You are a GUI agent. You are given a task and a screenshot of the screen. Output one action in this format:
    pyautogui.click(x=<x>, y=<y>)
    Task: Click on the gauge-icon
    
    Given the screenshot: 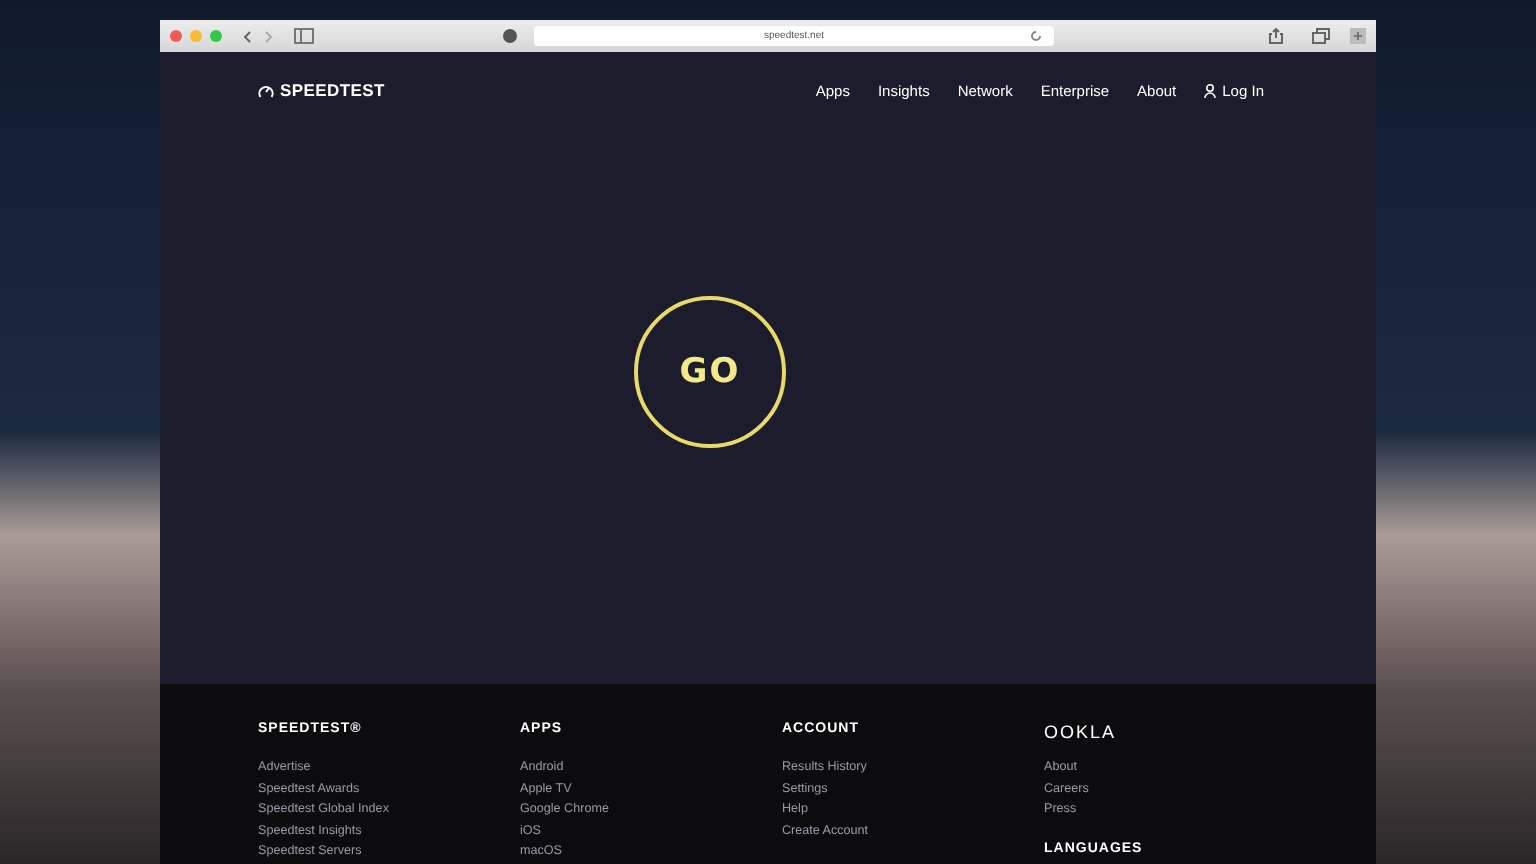 What is the action you would take?
    pyautogui.click(x=266, y=90)
    